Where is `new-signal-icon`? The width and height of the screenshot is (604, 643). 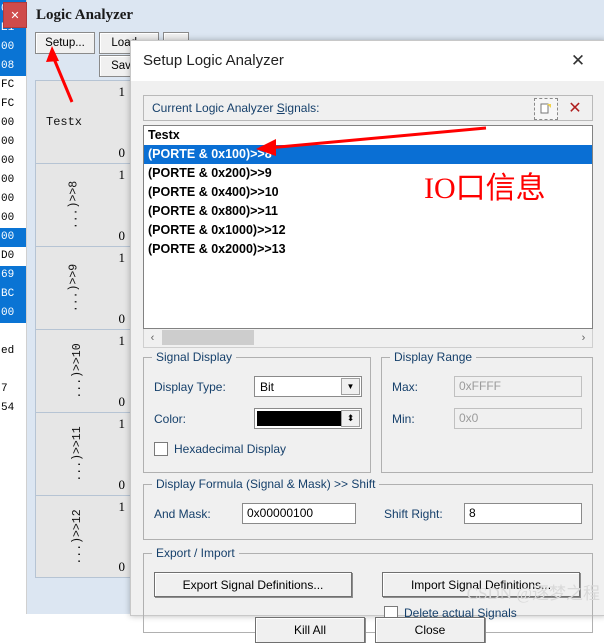
new-signal-icon is located at coordinates (546, 109).